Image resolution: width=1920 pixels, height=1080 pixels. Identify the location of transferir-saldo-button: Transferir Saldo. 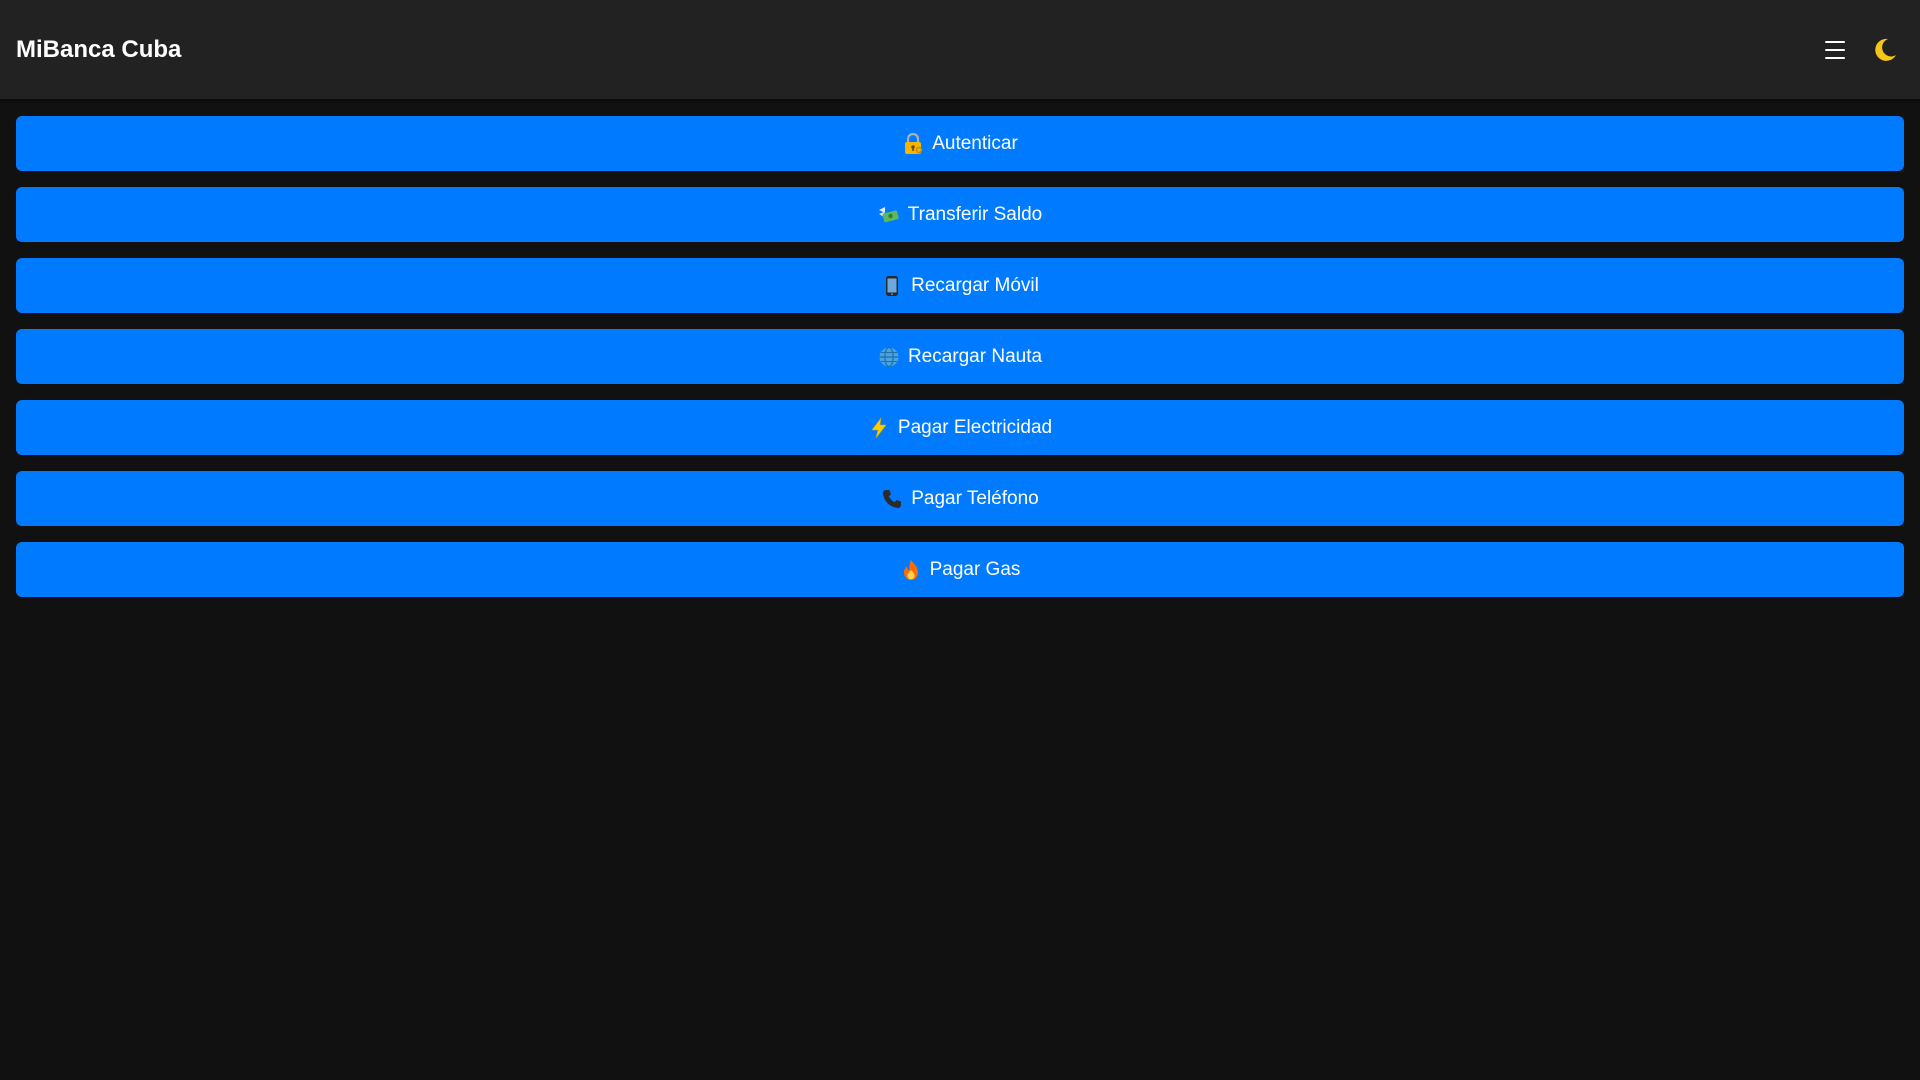
(960, 214).